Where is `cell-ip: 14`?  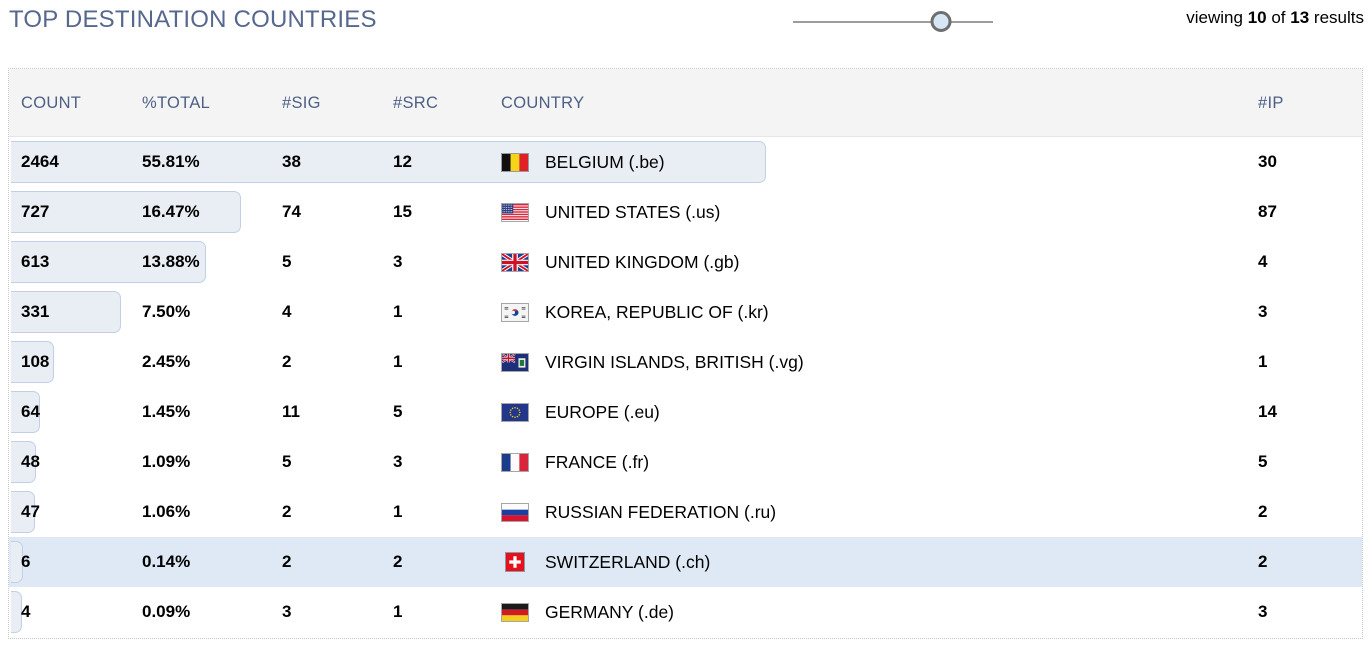
cell-ip: 14 is located at coordinates (1267, 411).